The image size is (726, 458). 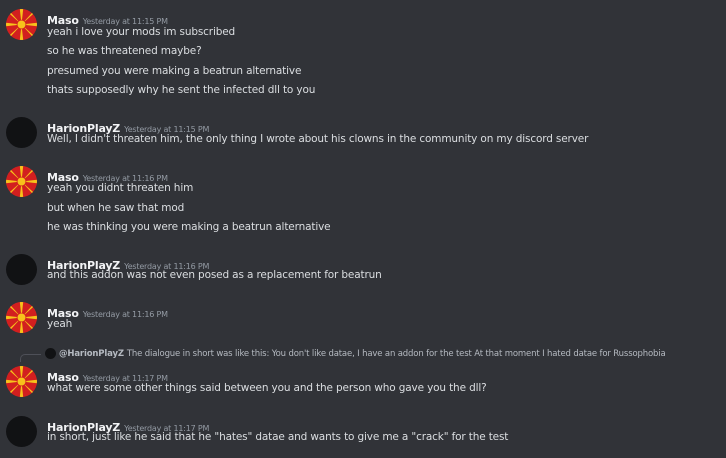 I want to click on reply-spine, so click(x=30, y=358).